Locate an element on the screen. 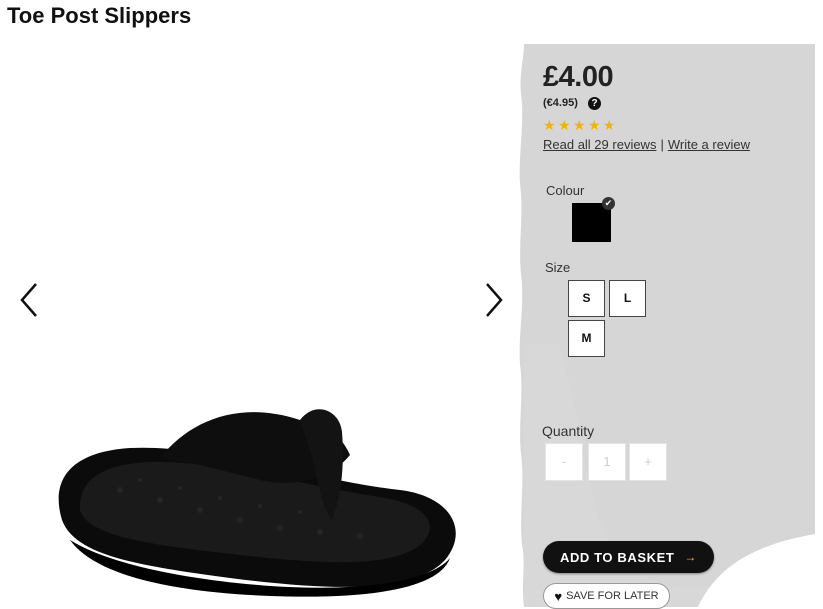  quantity-increment-button: + is located at coordinates (648, 462).